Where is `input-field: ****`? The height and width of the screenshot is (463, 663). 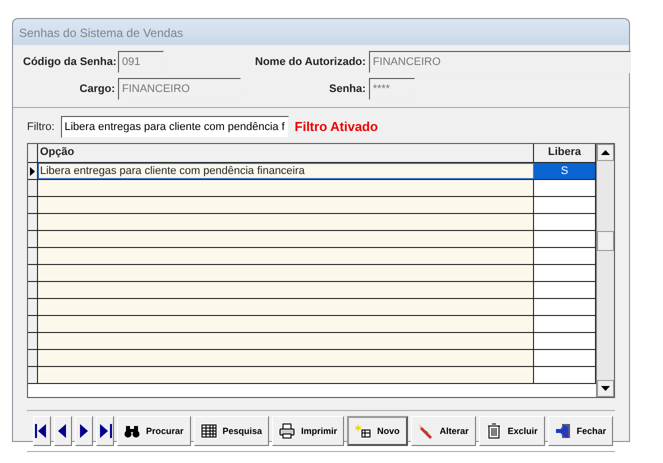 input-field: **** is located at coordinates (391, 89).